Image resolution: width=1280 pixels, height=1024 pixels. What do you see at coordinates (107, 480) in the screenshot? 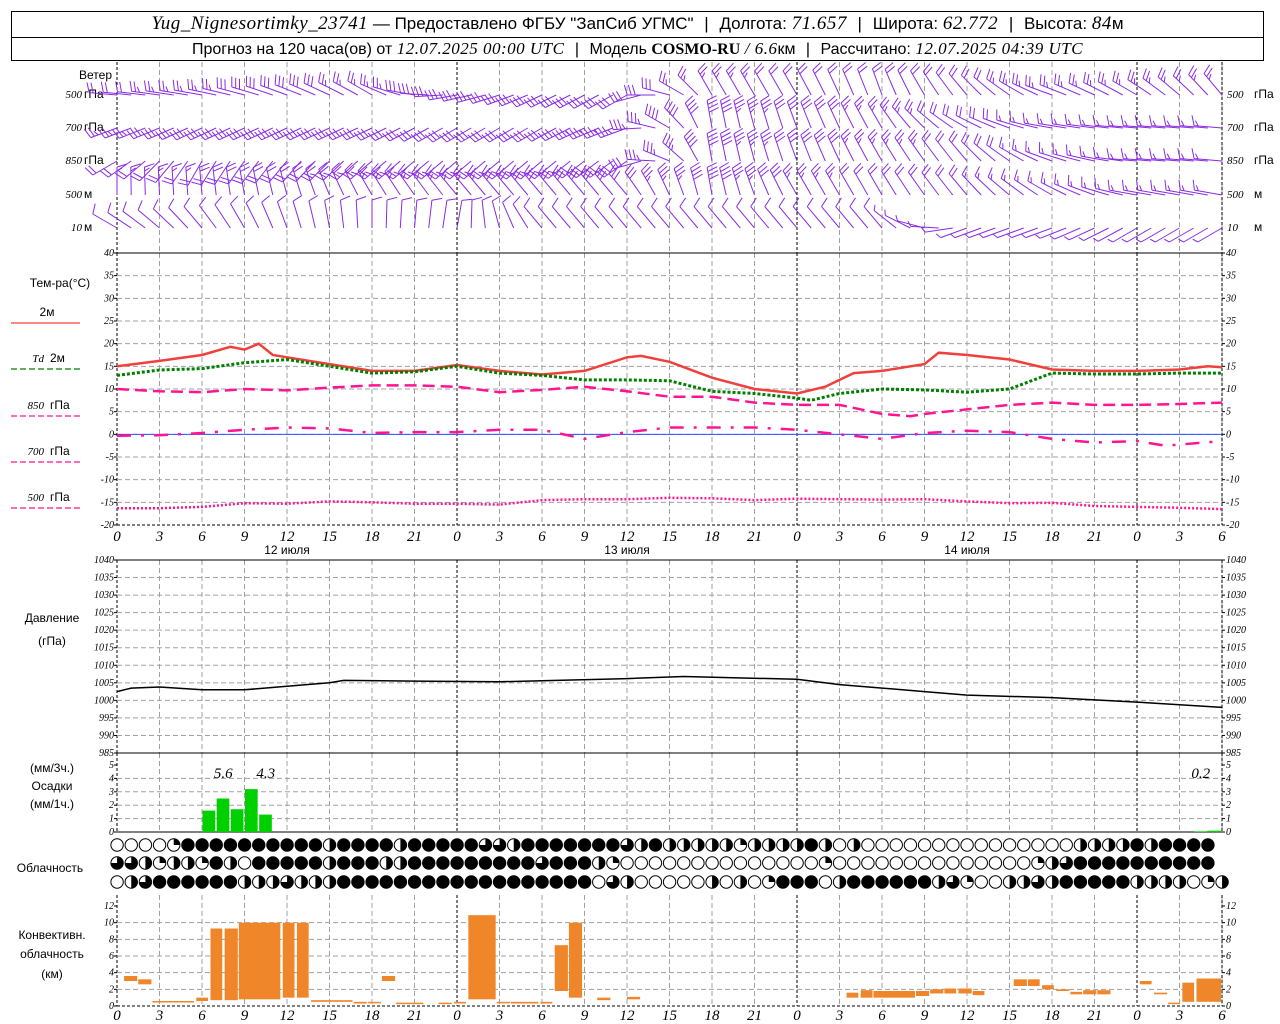
I see `temp-tick-left: -10` at bounding box center [107, 480].